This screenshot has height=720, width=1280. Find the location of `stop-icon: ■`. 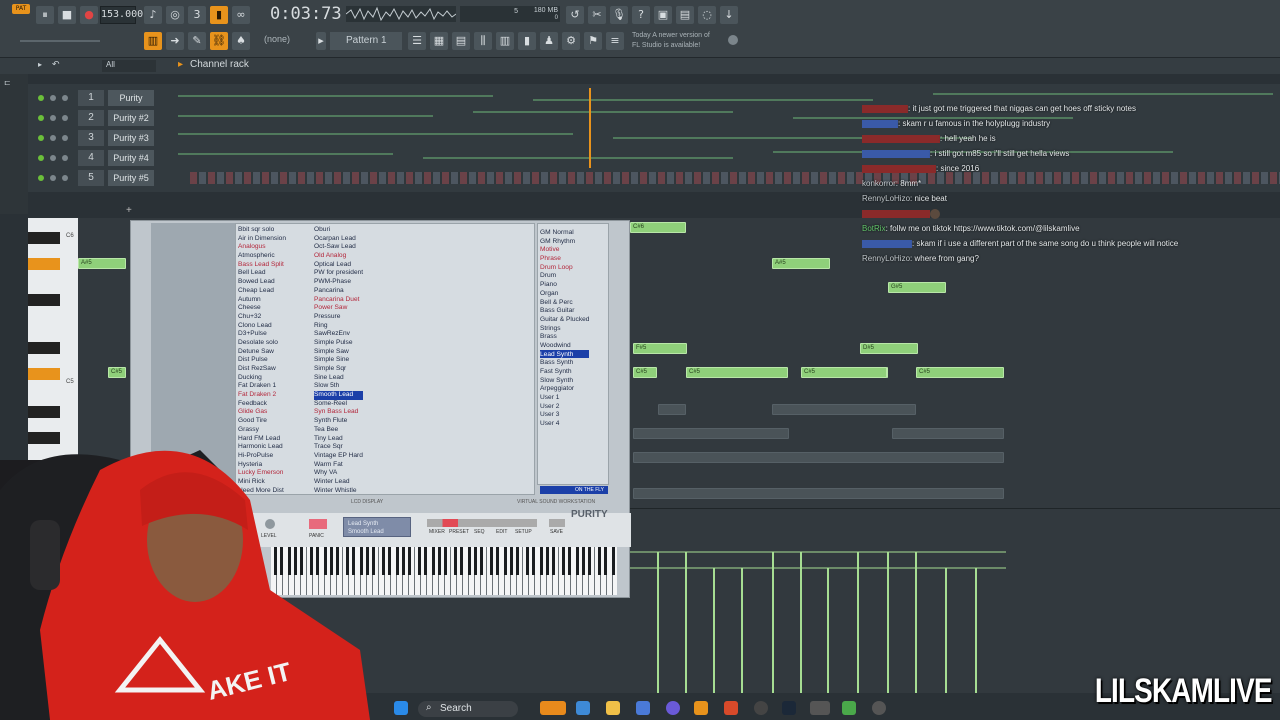

stop-icon: ■ is located at coordinates (67, 15).